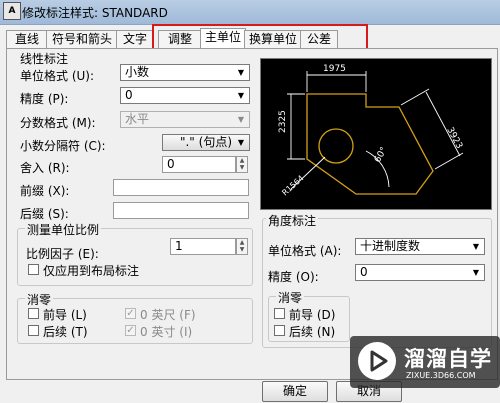 This screenshot has width=500, height=403. What do you see at coordinates (168, 315) in the screenshot?
I see `feet-label: 0 英尺 (F)` at bounding box center [168, 315].